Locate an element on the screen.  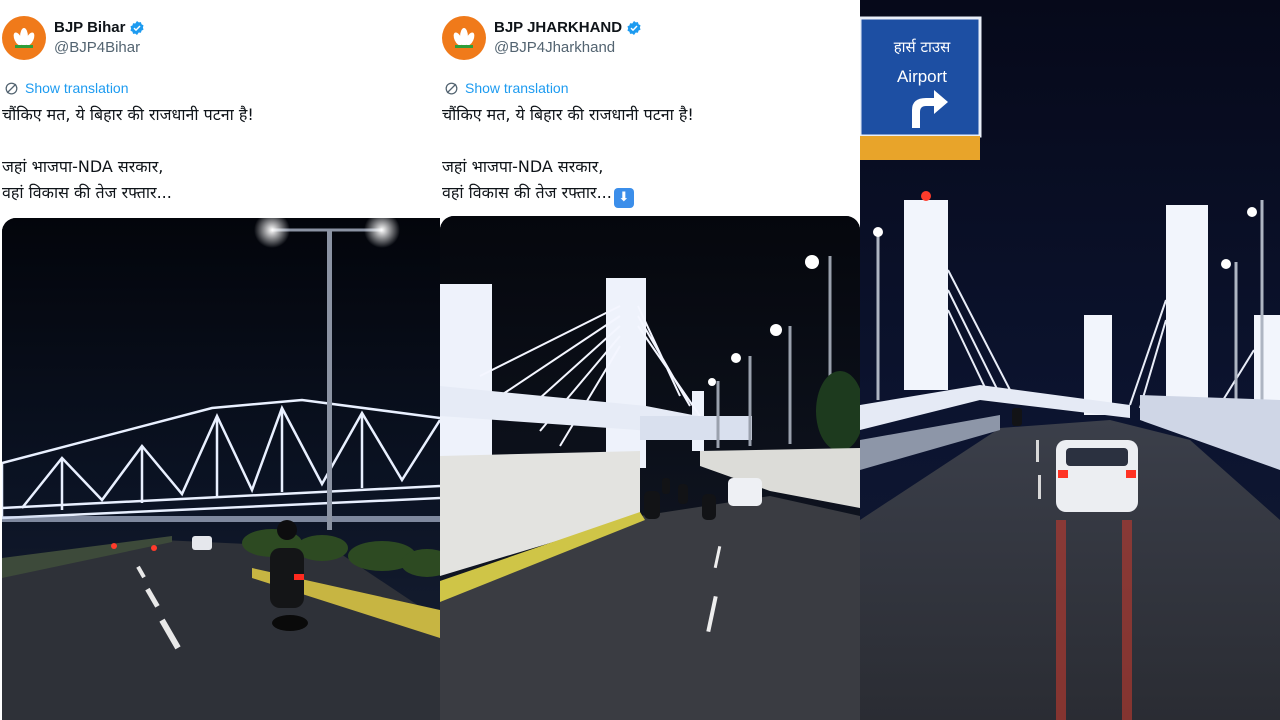
airport-road-sign: हार्स टाउस Airport is located at coordinates (921, 88).